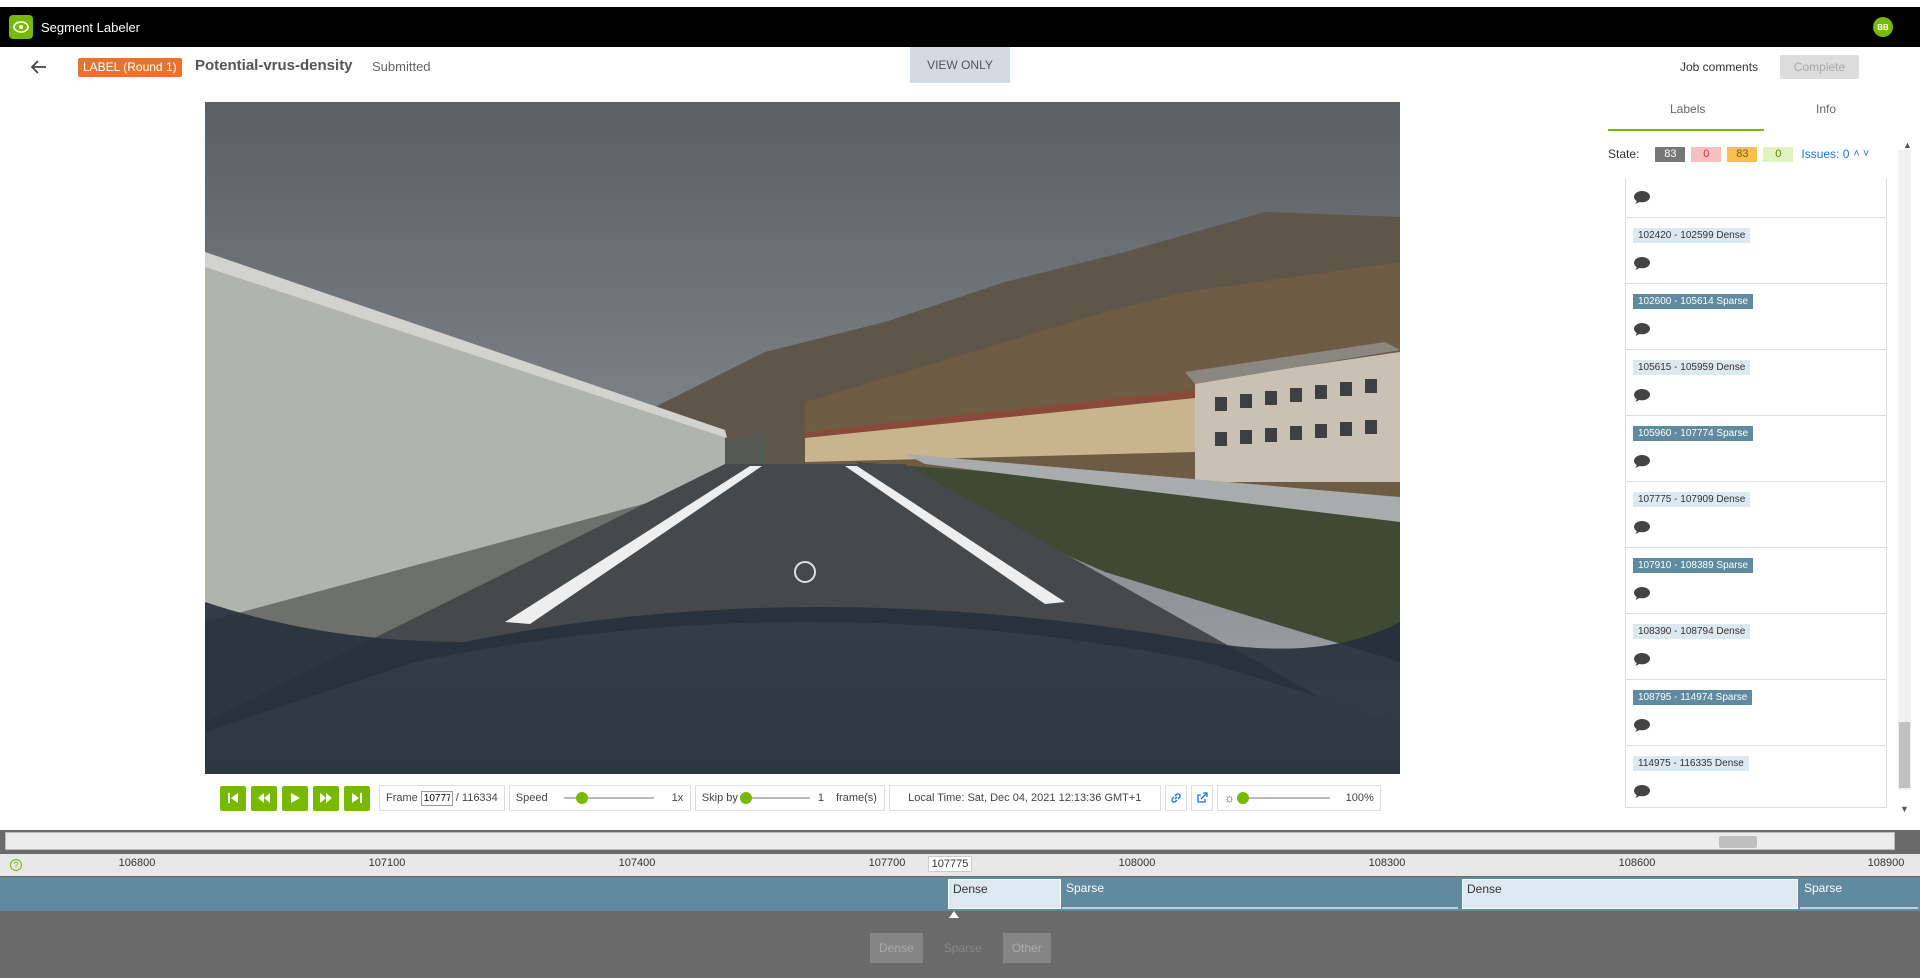 The width and height of the screenshot is (1920, 978). I want to click on segment-range-label: 107910 - 108389 Sparse, so click(1693, 565).